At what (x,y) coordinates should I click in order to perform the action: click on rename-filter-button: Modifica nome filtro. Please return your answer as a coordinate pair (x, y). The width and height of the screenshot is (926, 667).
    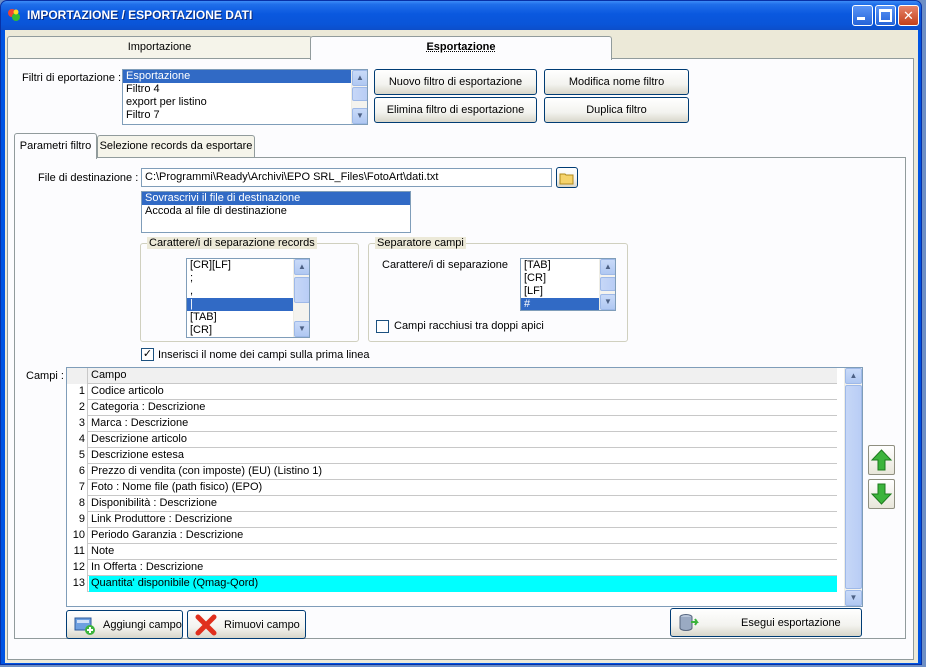
    Looking at the image, I should click on (616, 82).